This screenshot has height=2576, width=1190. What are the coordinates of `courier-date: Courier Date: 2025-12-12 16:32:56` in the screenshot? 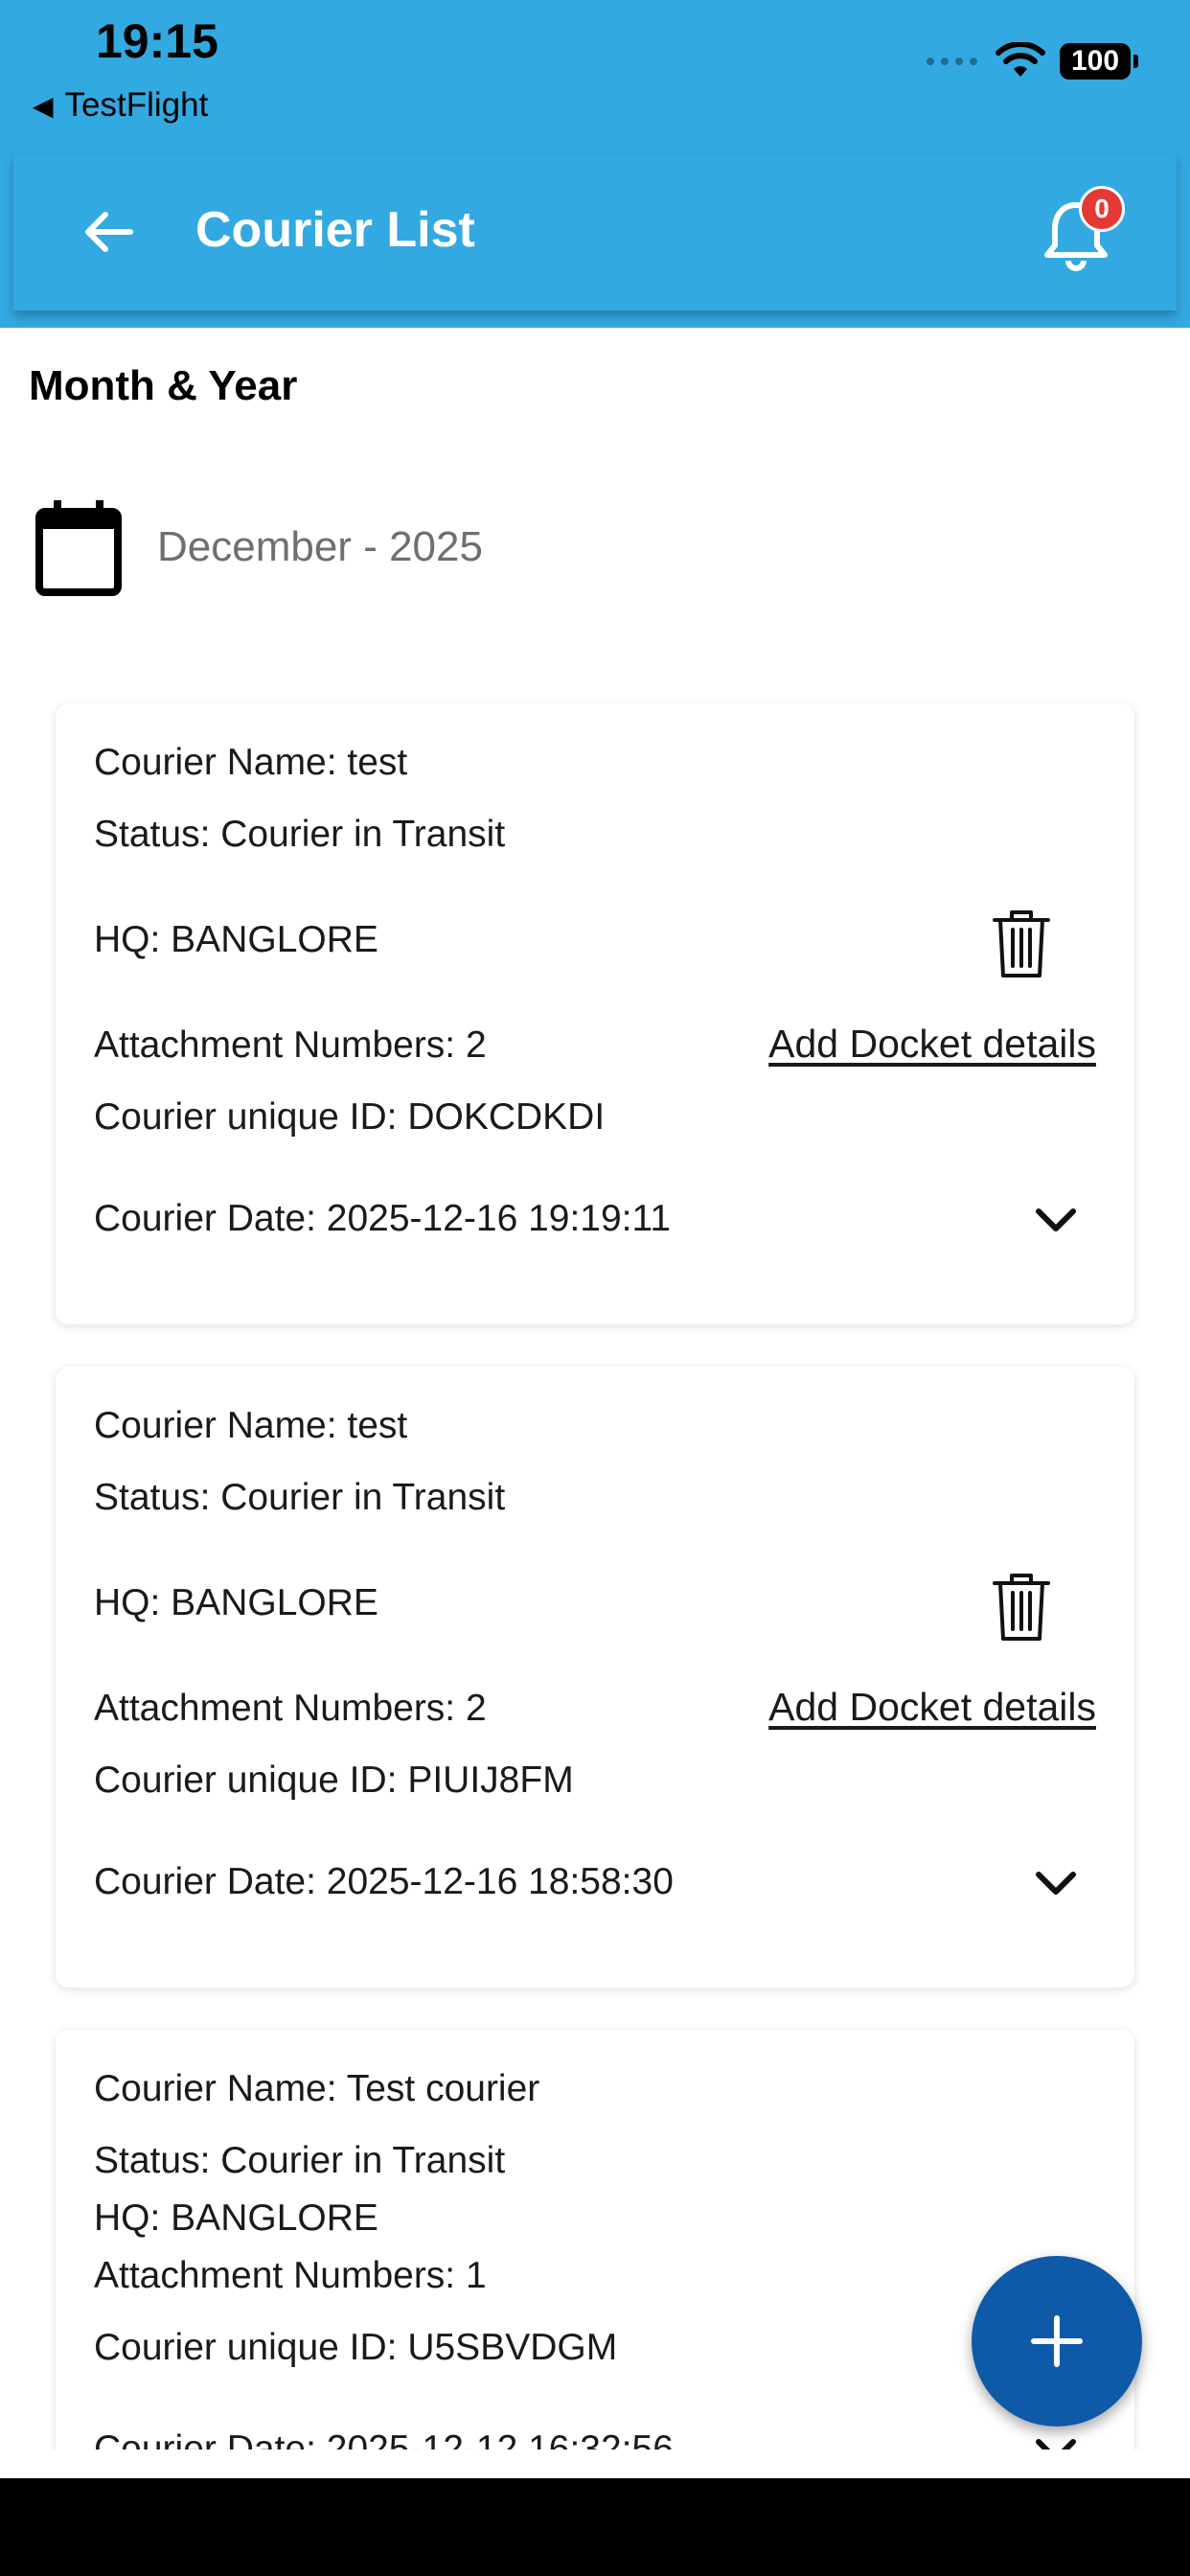 It's located at (384, 2439).